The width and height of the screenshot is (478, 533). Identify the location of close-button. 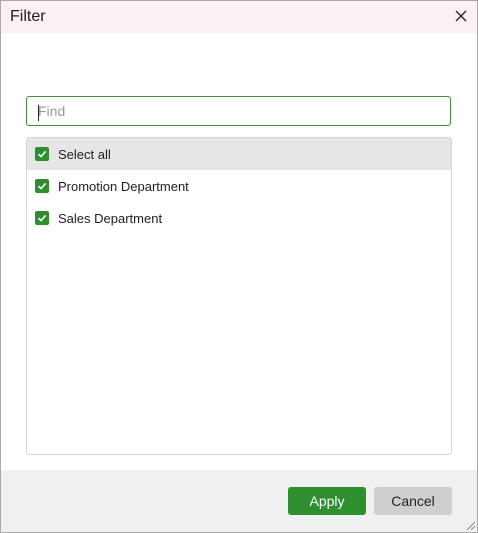
(461, 17).